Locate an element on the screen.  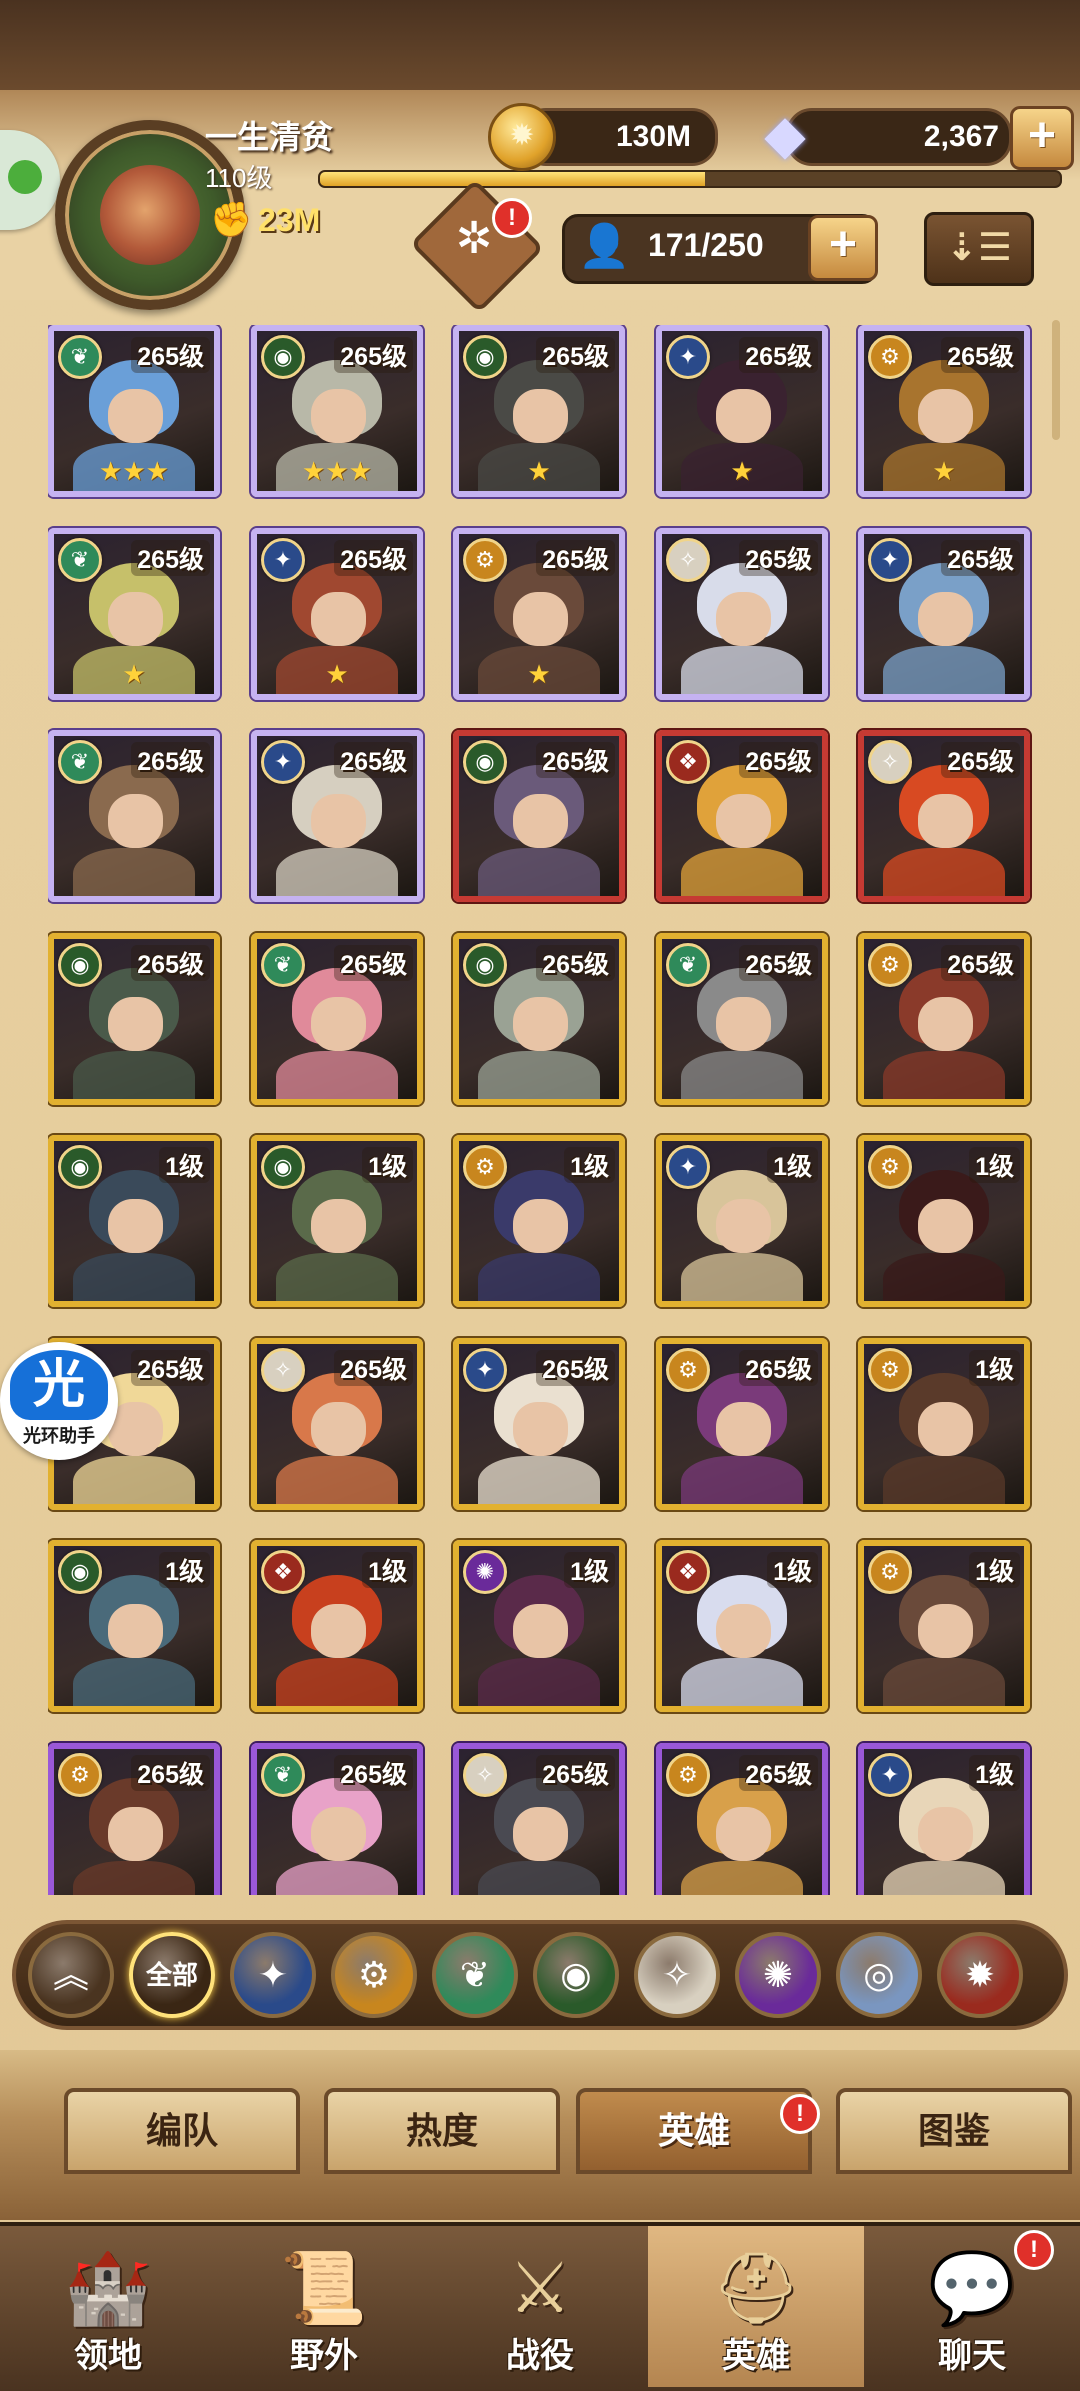
tab-formation: 编队 is located at coordinates (182, 2131).